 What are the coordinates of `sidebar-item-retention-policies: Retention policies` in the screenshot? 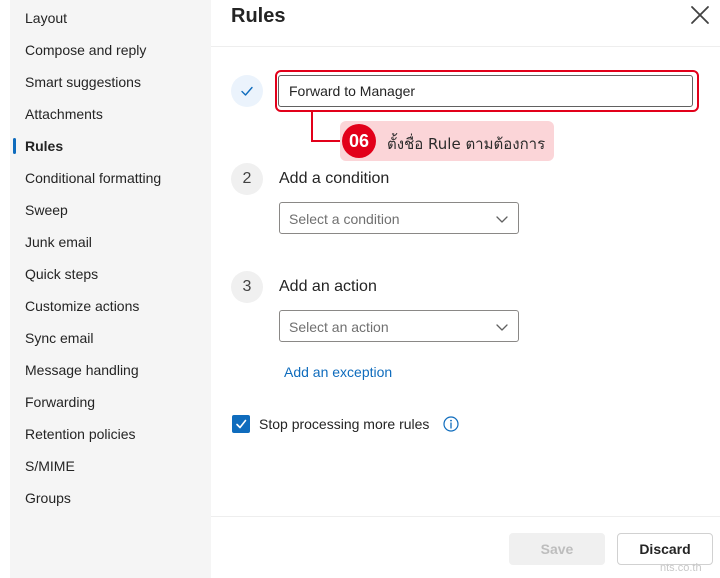 It's located at (80, 434).